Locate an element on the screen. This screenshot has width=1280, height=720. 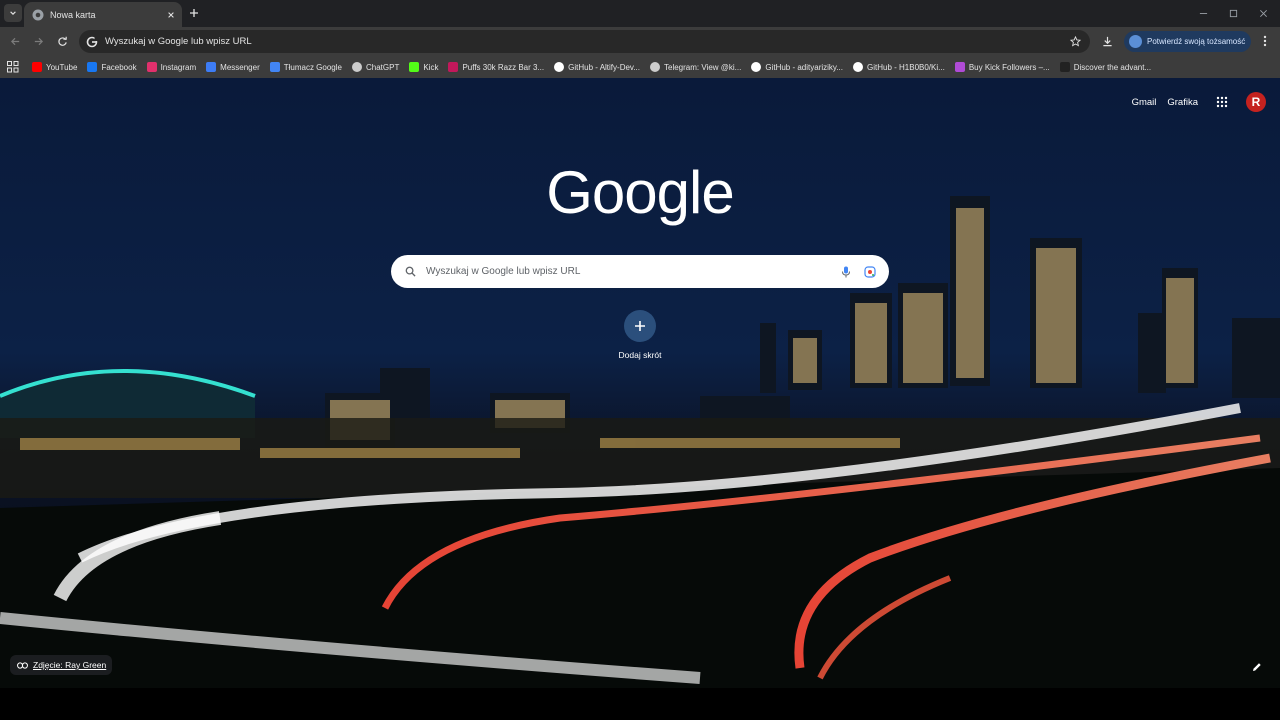
window-close-button is located at coordinates (1263, 13).